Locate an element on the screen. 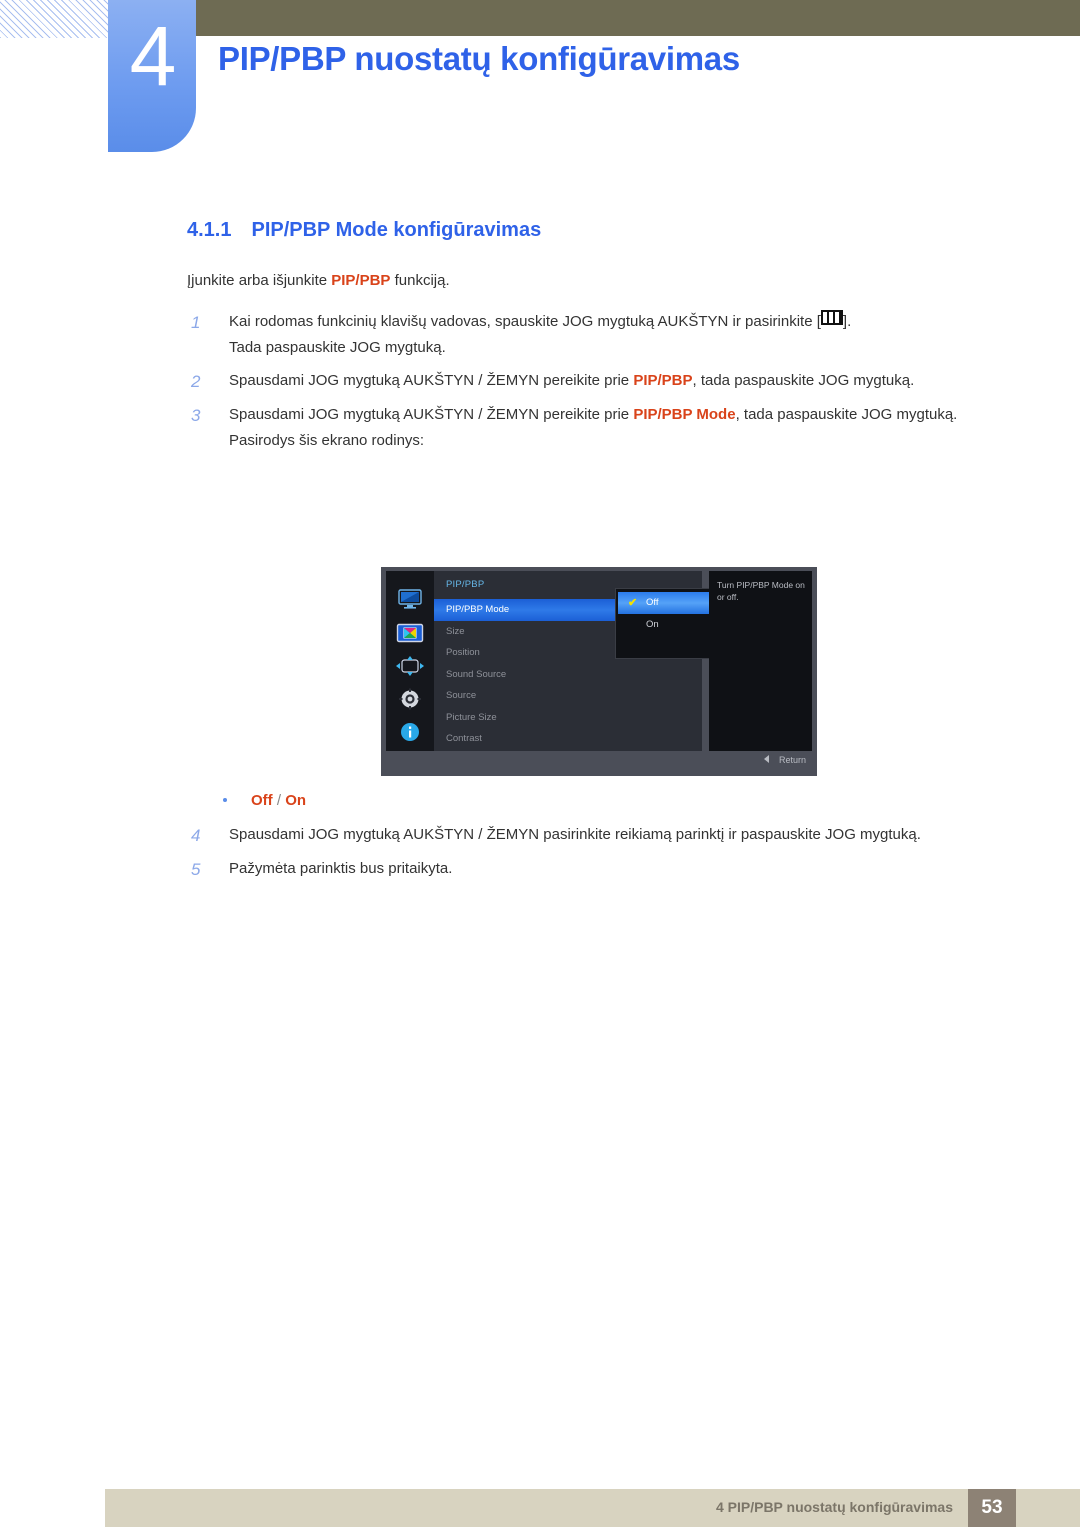 Image resolution: width=1080 pixels, height=1527 pixels. osd-return-button: Return is located at coordinates (784, 760).